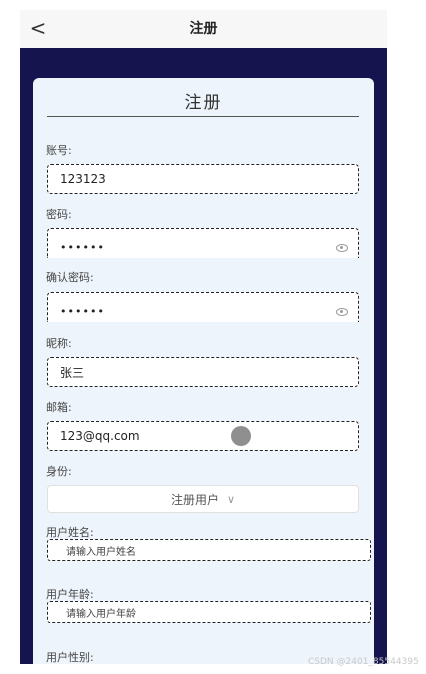 Image resolution: width=426 pixels, height=674 pixels. What do you see at coordinates (59, 150) in the screenshot?
I see `account-label: 账号:` at bounding box center [59, 150].